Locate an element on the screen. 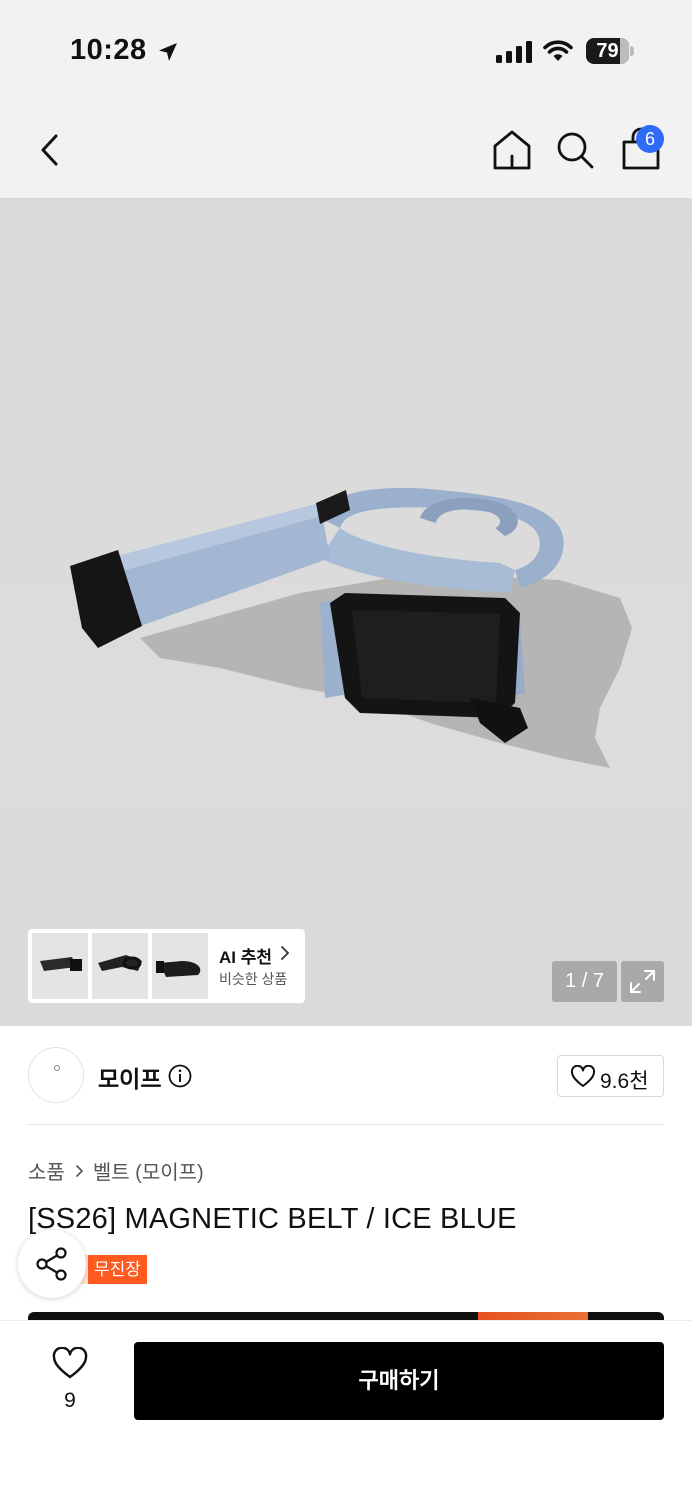 The height and width of the screenshot is (1500, 692). promo-tag-label: 무진장 is located at coordinates (117, 1269).